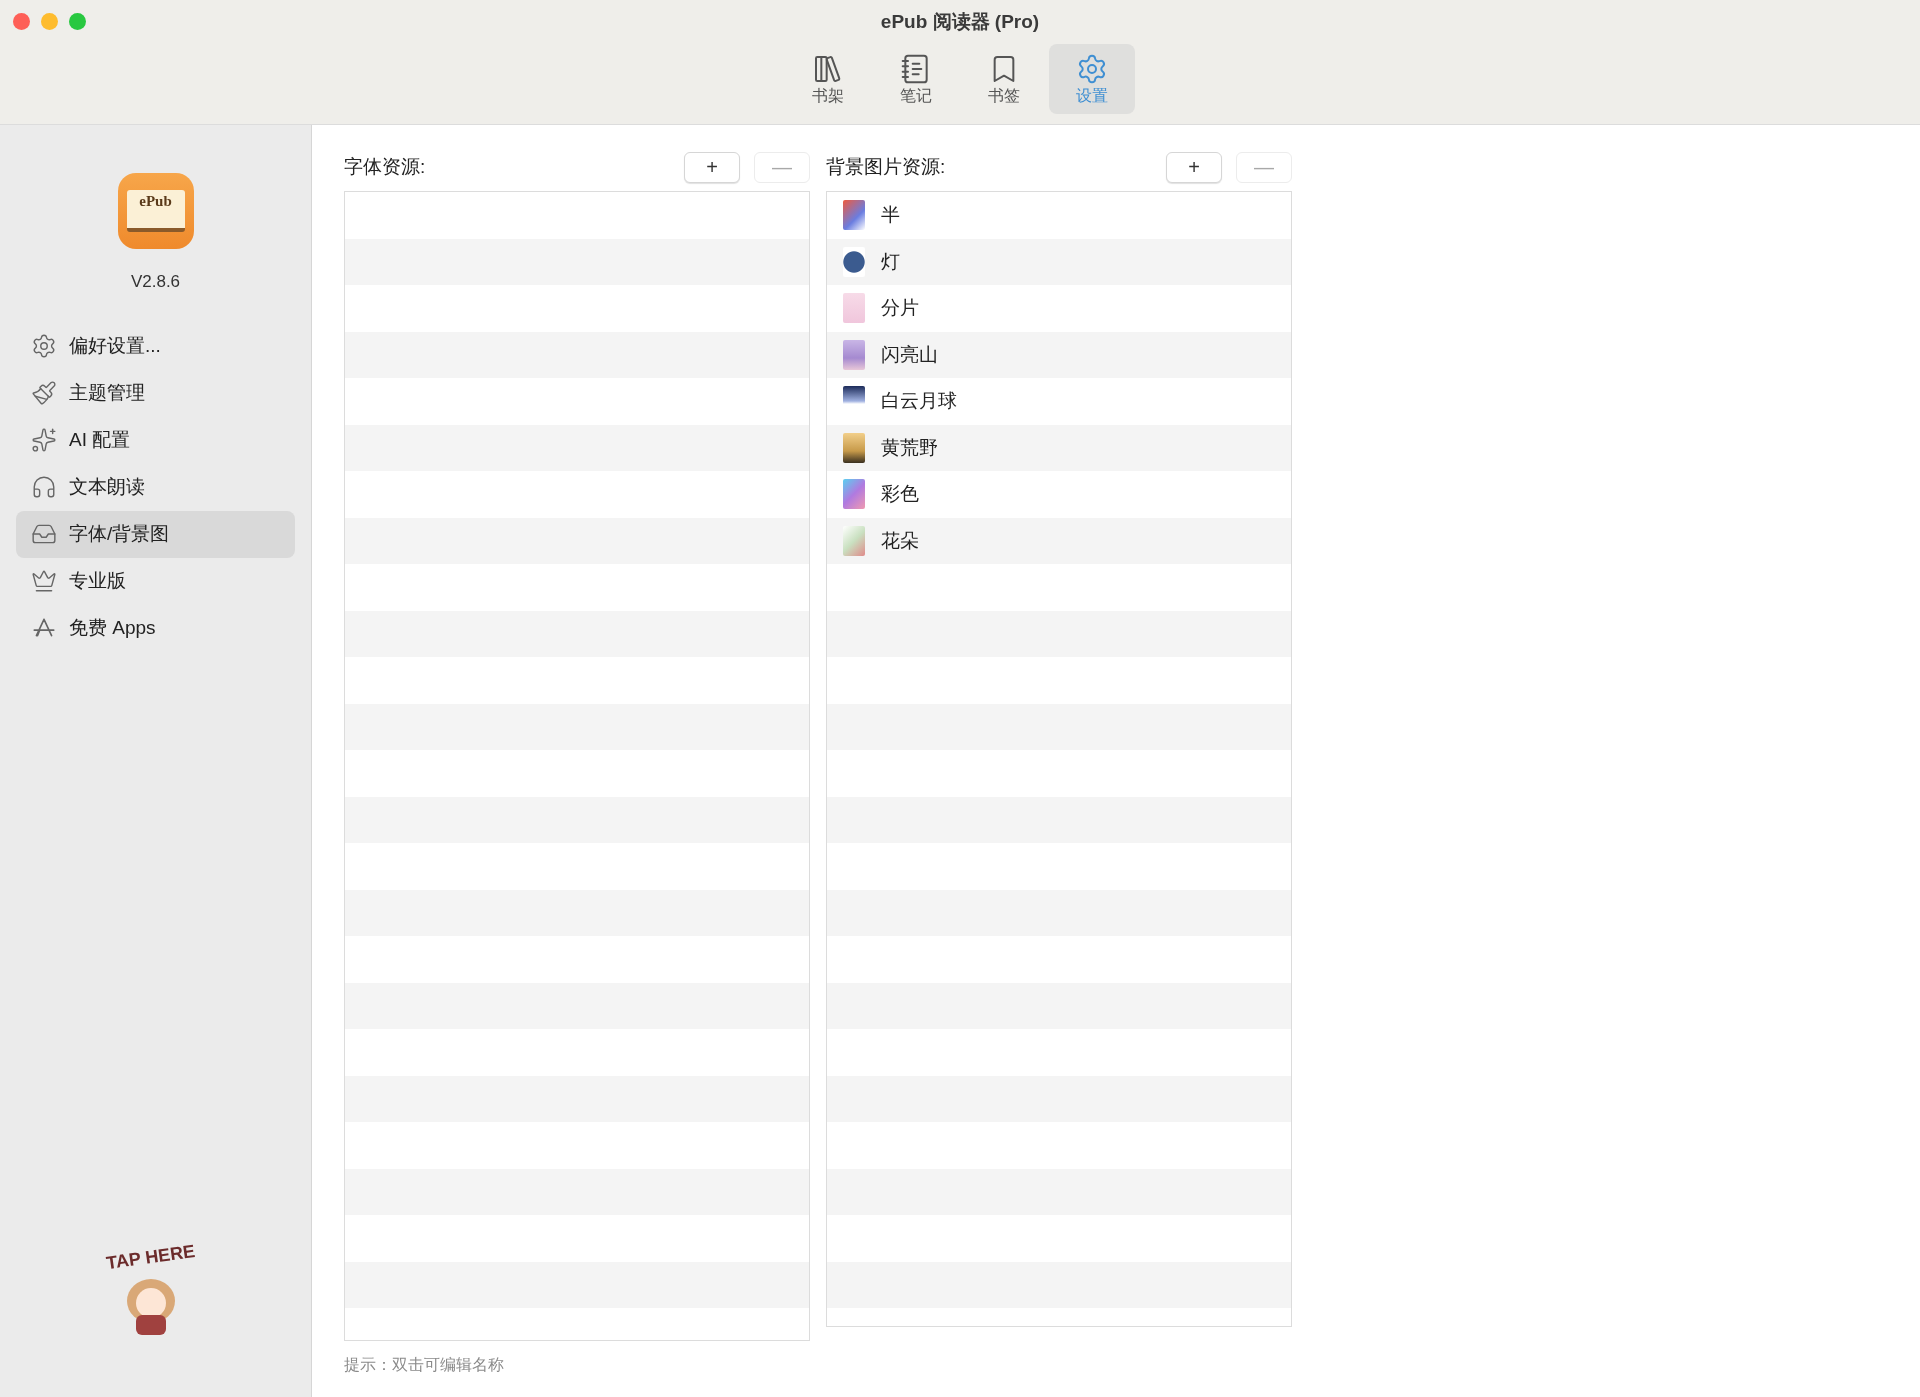 The height and width of the screenshot is (1397, 1920). Describe the element at coordinates (919, 401) in the screenshot. I see `list-item: 白云月球` at that location.